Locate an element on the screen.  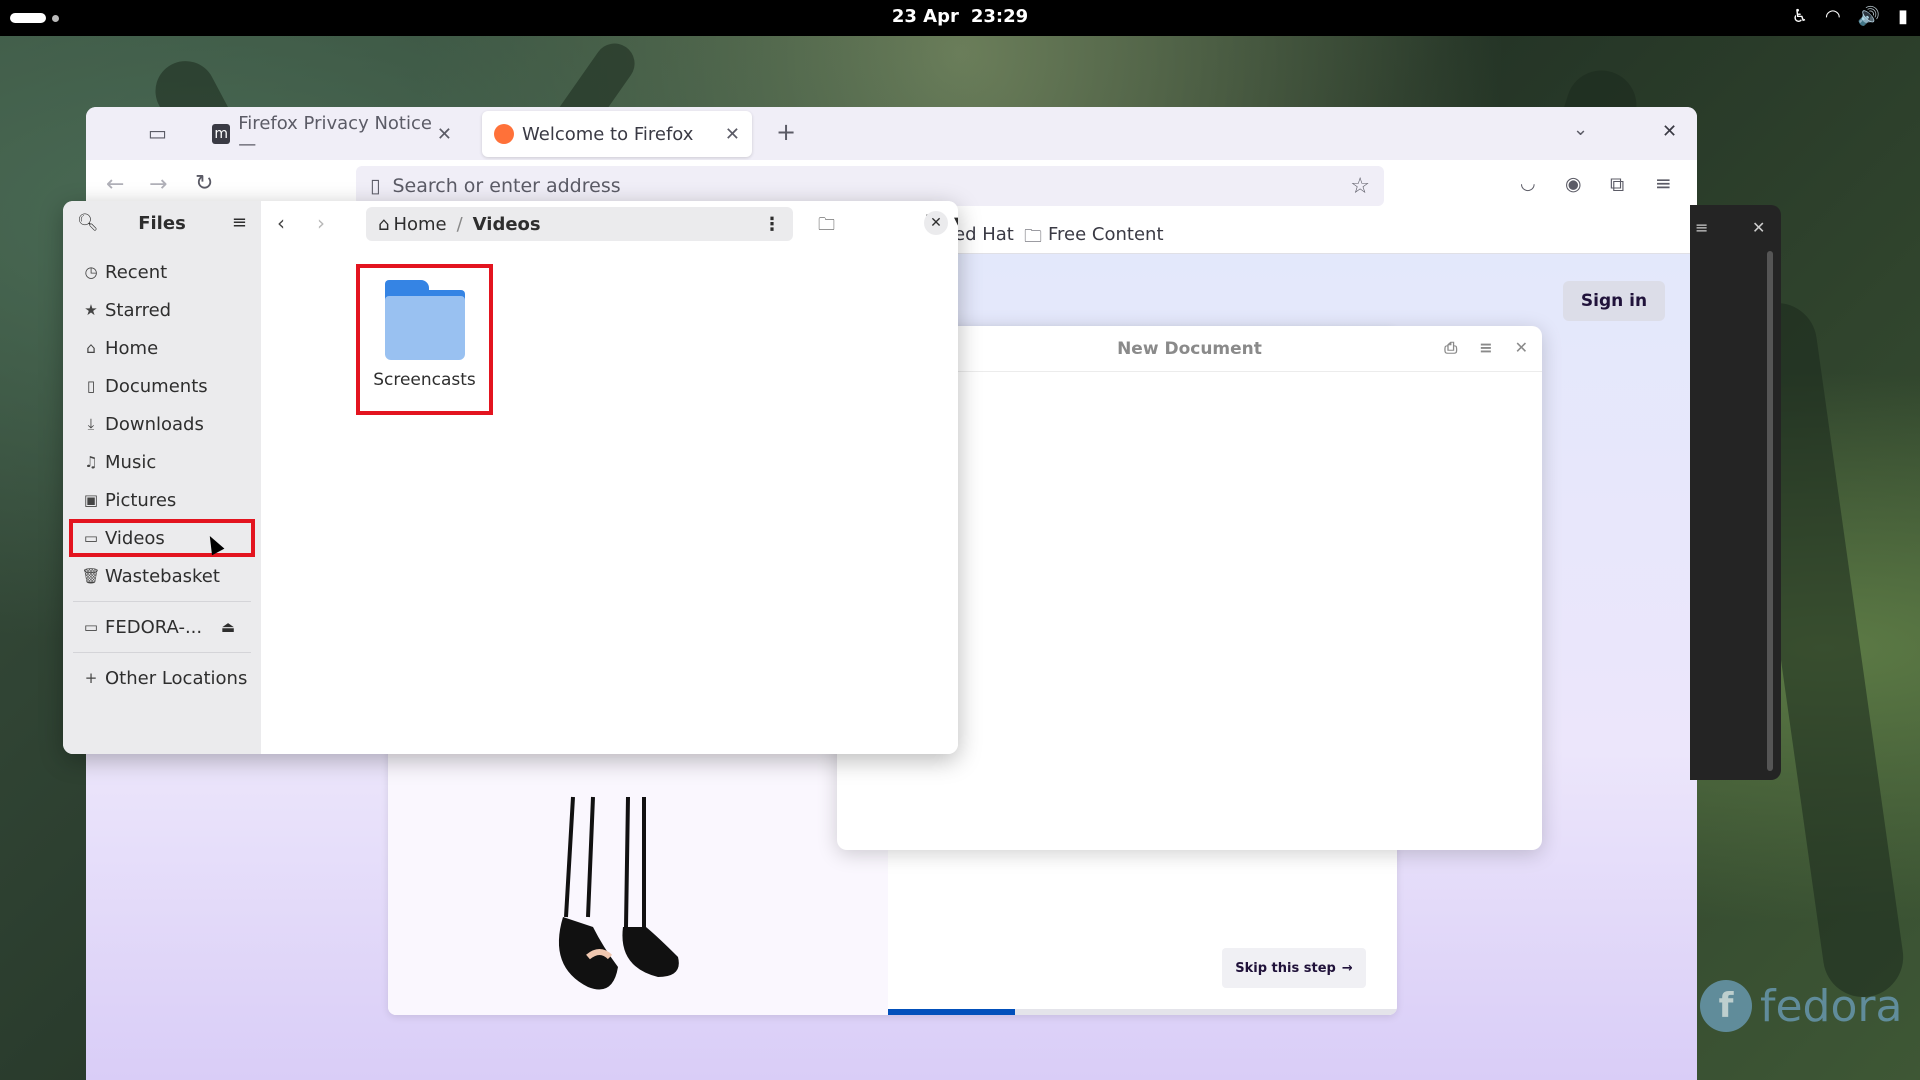
sidebar-item-label: Music is located at coordinates (131, 462).